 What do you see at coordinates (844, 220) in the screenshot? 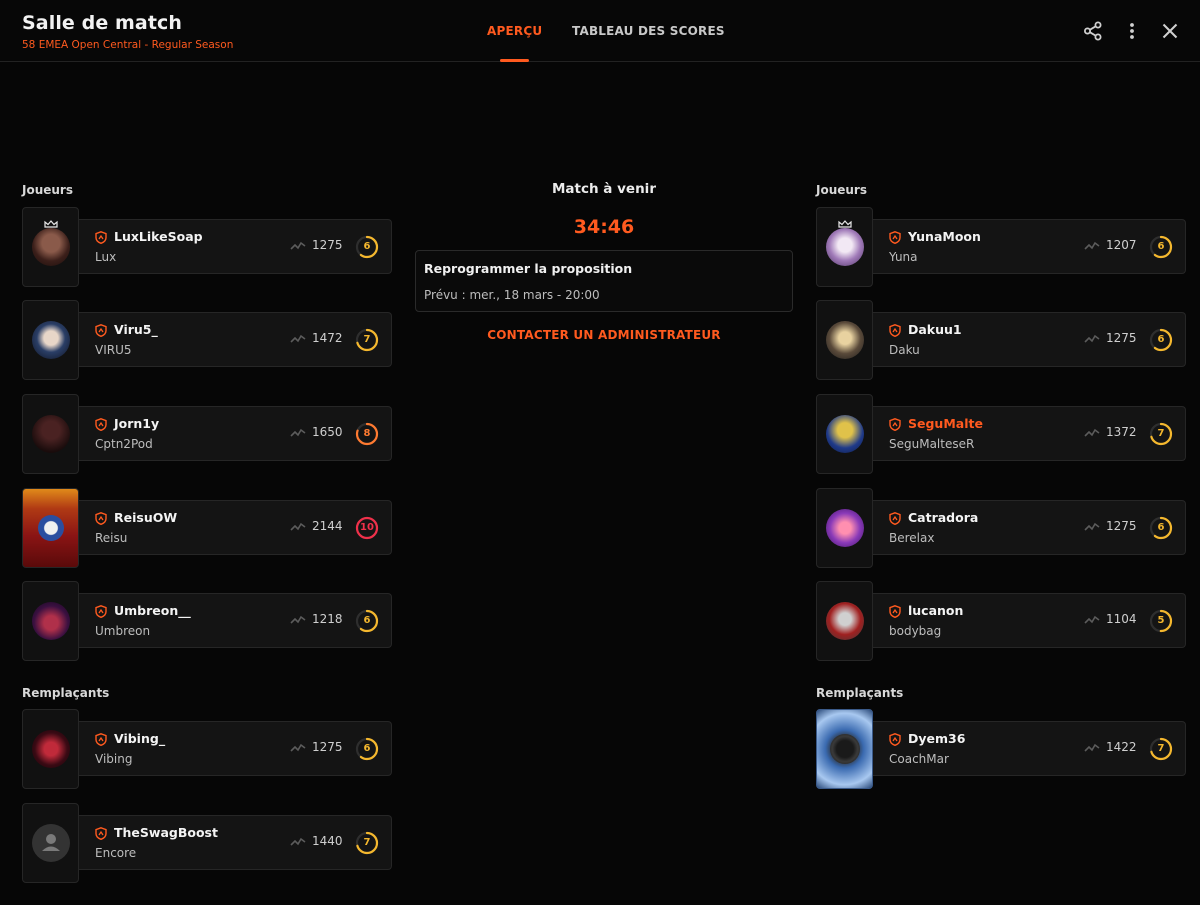
I see `captain-crown-icon` at bounding box center [844, 220].